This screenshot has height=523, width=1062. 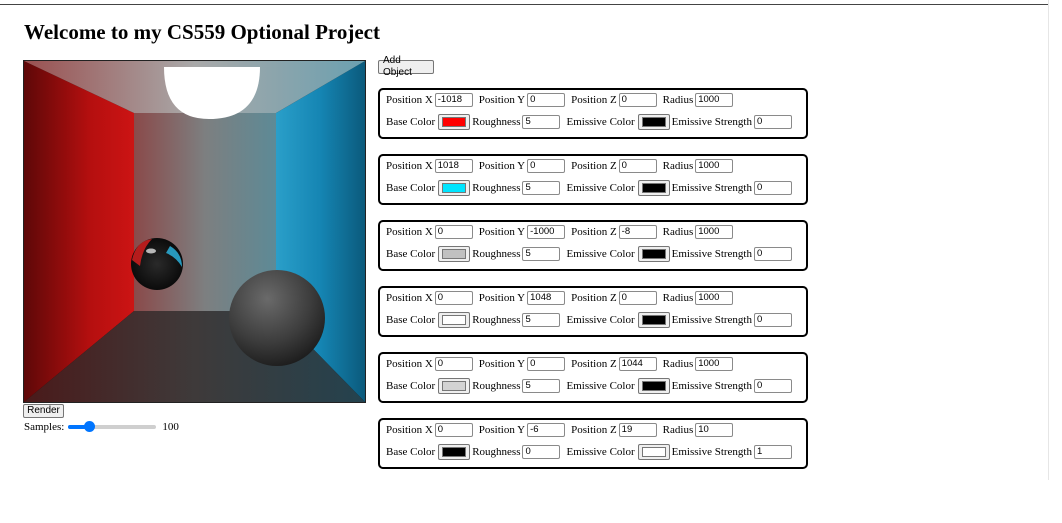 I want to click on add-object-button: Add Object, so click(x=406, y=66).